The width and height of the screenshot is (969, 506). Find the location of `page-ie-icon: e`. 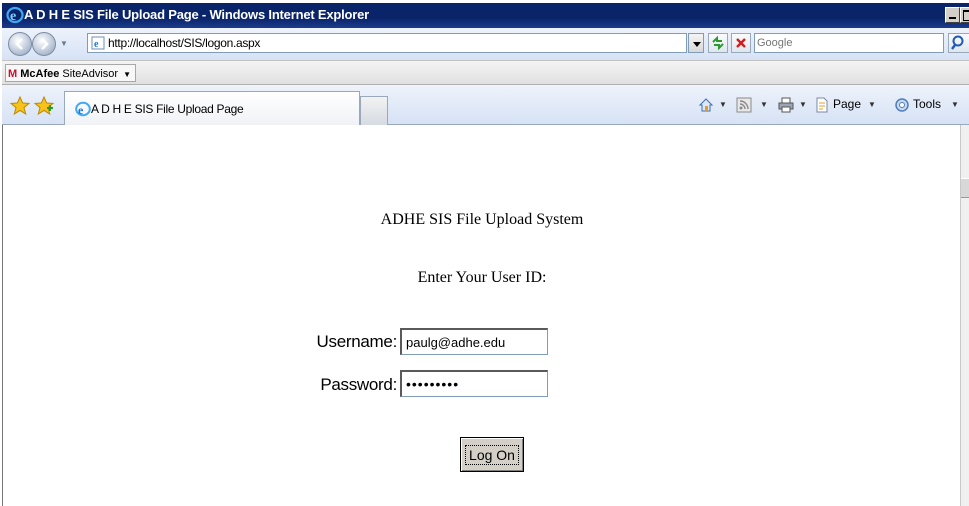

page-ie-icon: e is located at coordinates (98, 43).